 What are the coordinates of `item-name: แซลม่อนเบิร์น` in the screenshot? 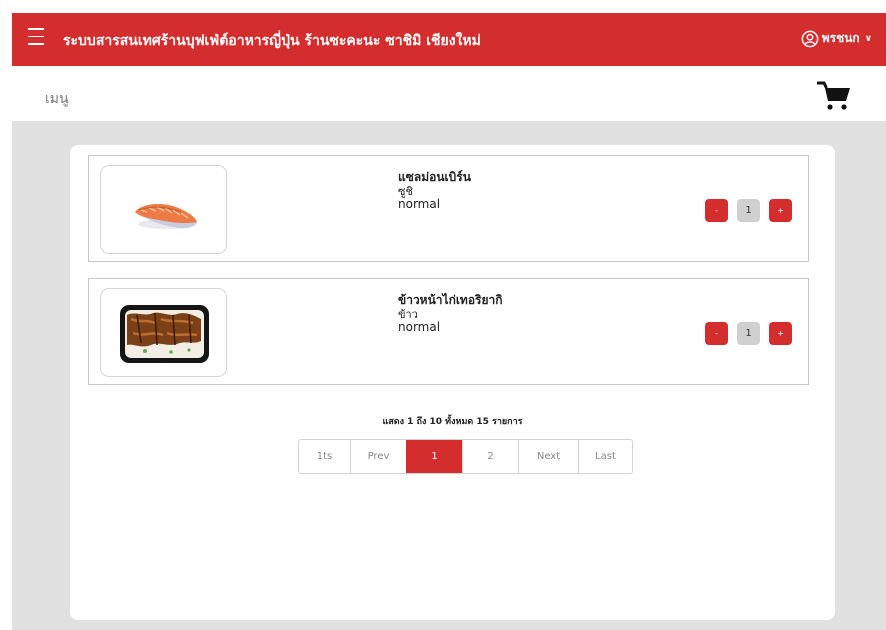 It's located at (434, 177).